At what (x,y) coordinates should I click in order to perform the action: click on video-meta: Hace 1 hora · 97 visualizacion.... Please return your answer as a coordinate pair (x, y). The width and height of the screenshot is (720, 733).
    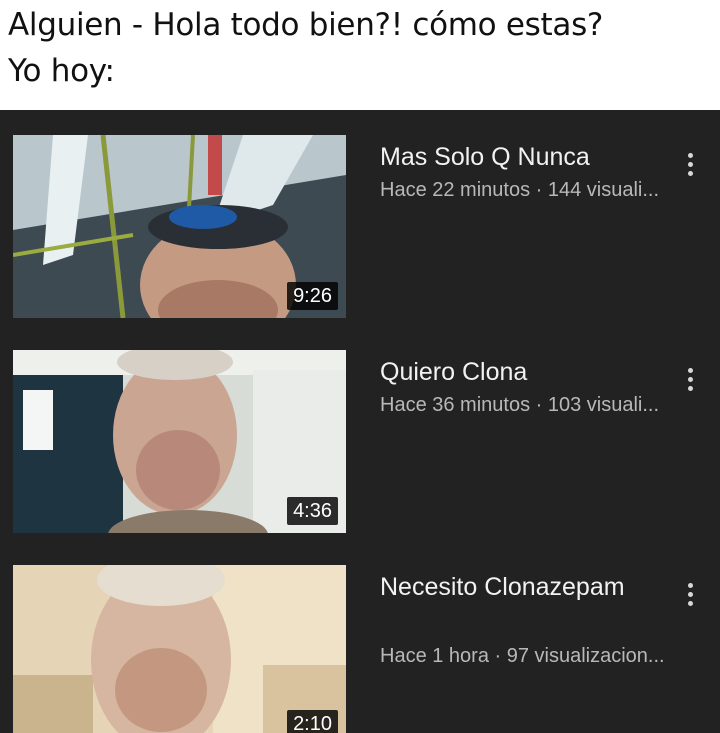
    Looking at the image, I should click on (522, 656).